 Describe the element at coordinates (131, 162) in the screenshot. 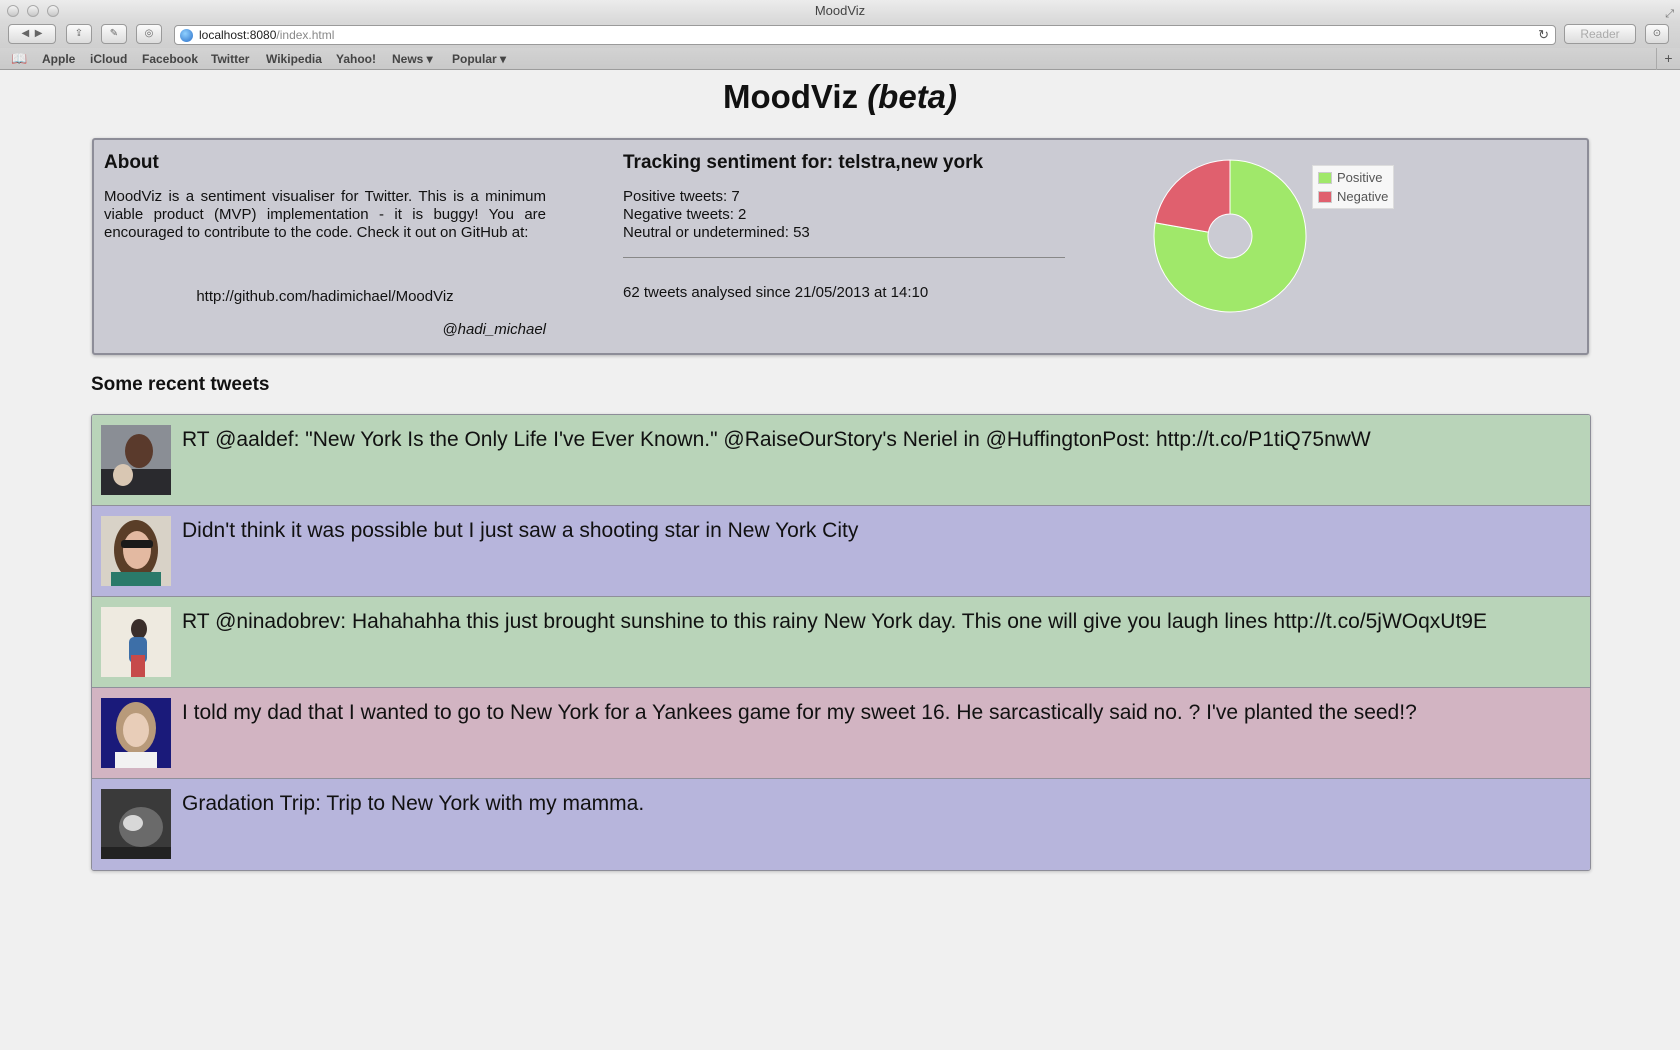

I see `about-heading: About` at that location.